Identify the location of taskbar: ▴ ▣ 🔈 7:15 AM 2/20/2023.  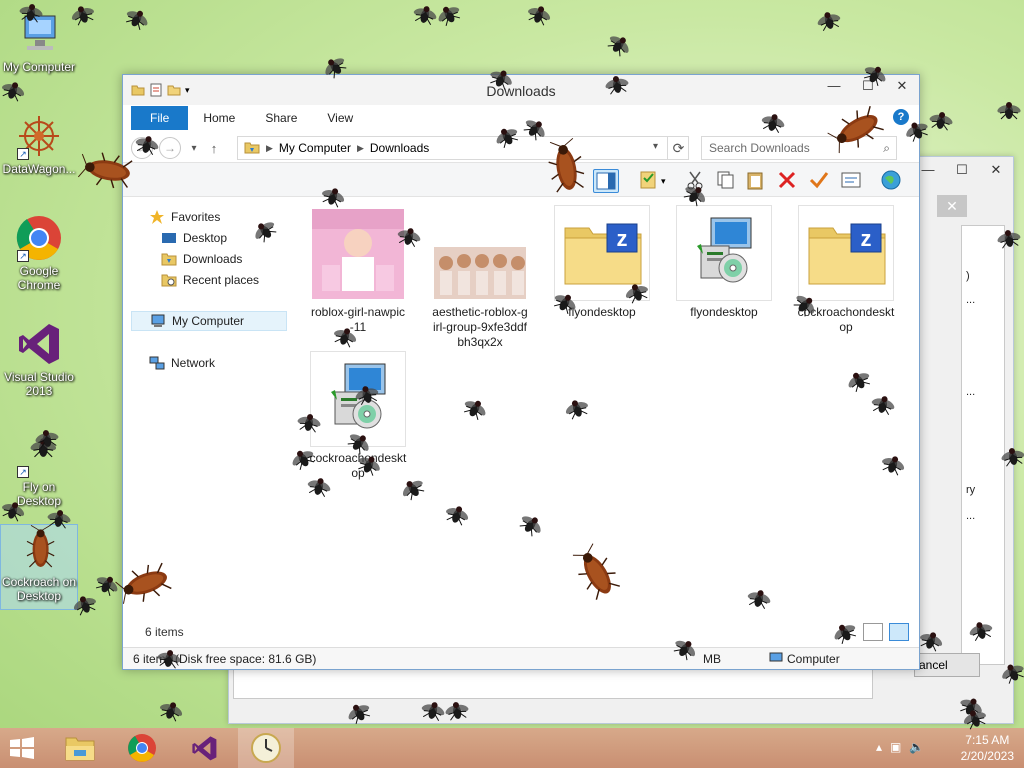
(512, 748).